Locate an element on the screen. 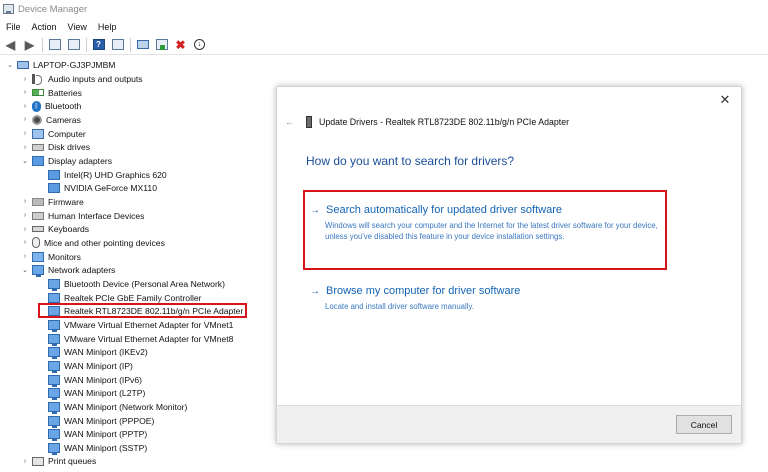 The width and height of the screenshot is (768, 472). toolbar: ◀ ▶ ? ✖ ↓ is located at coordinates (384, 45).